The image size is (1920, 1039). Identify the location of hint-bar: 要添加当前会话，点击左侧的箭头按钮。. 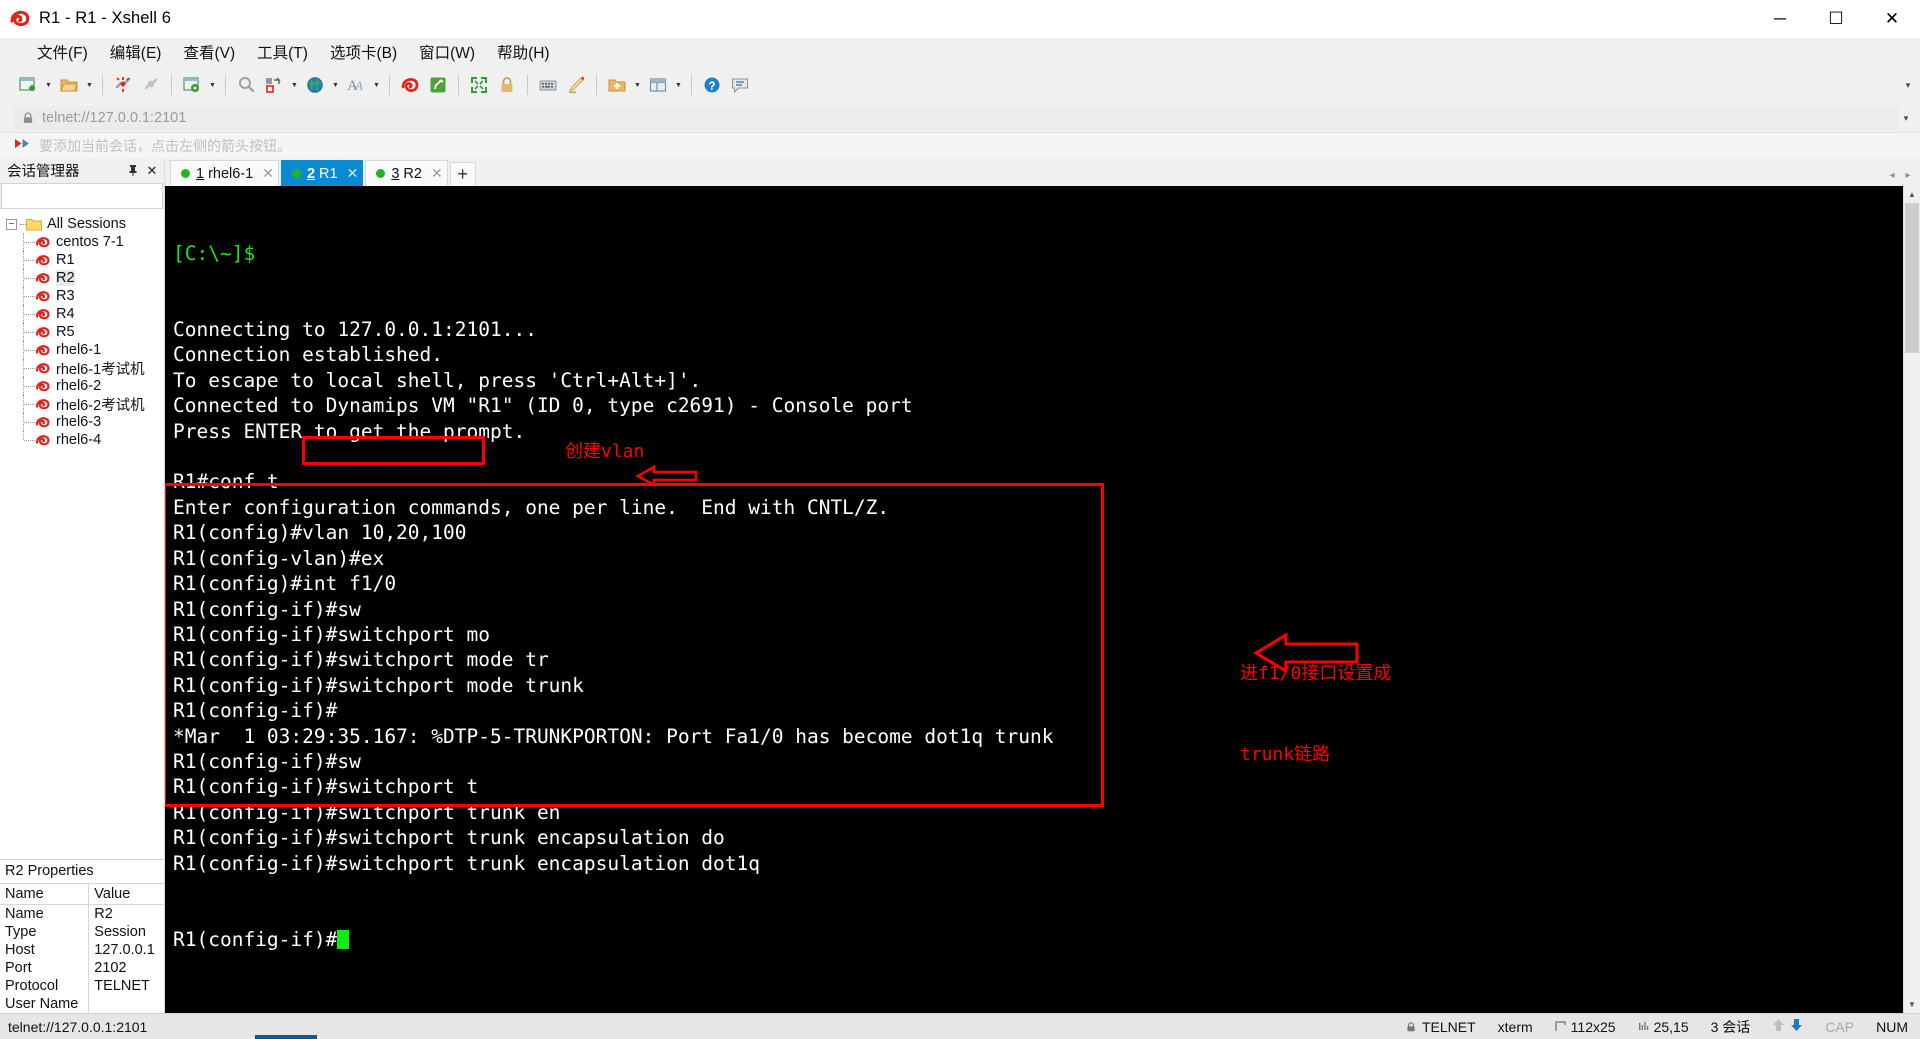
(960, 145).